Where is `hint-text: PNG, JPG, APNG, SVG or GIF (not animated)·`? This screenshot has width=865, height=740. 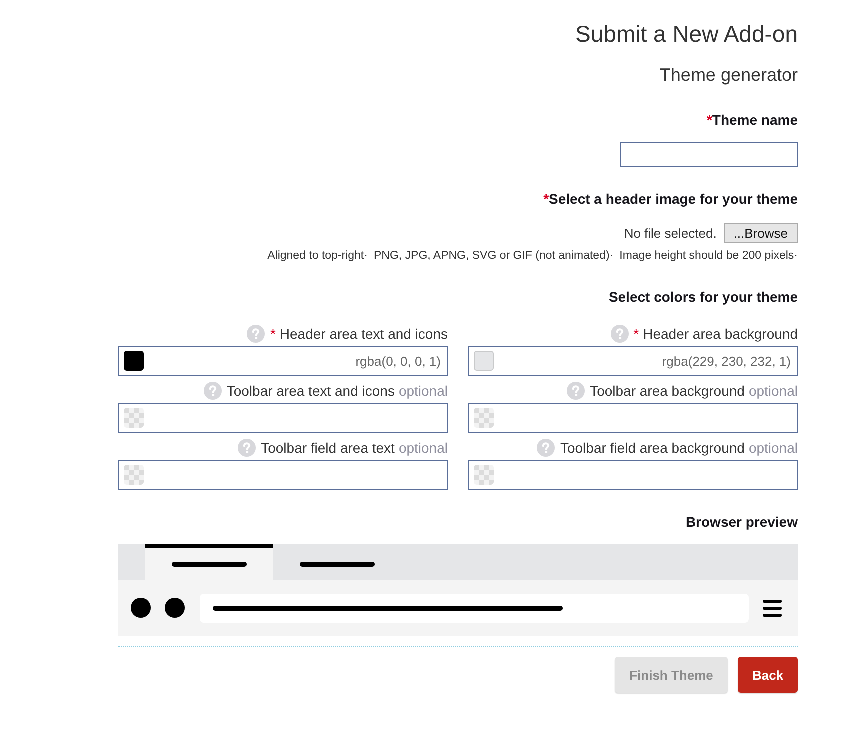
hint-text: PNG, JPG, APNG, SVG or GIF (not animated)· is located at coordinates (494, 256).